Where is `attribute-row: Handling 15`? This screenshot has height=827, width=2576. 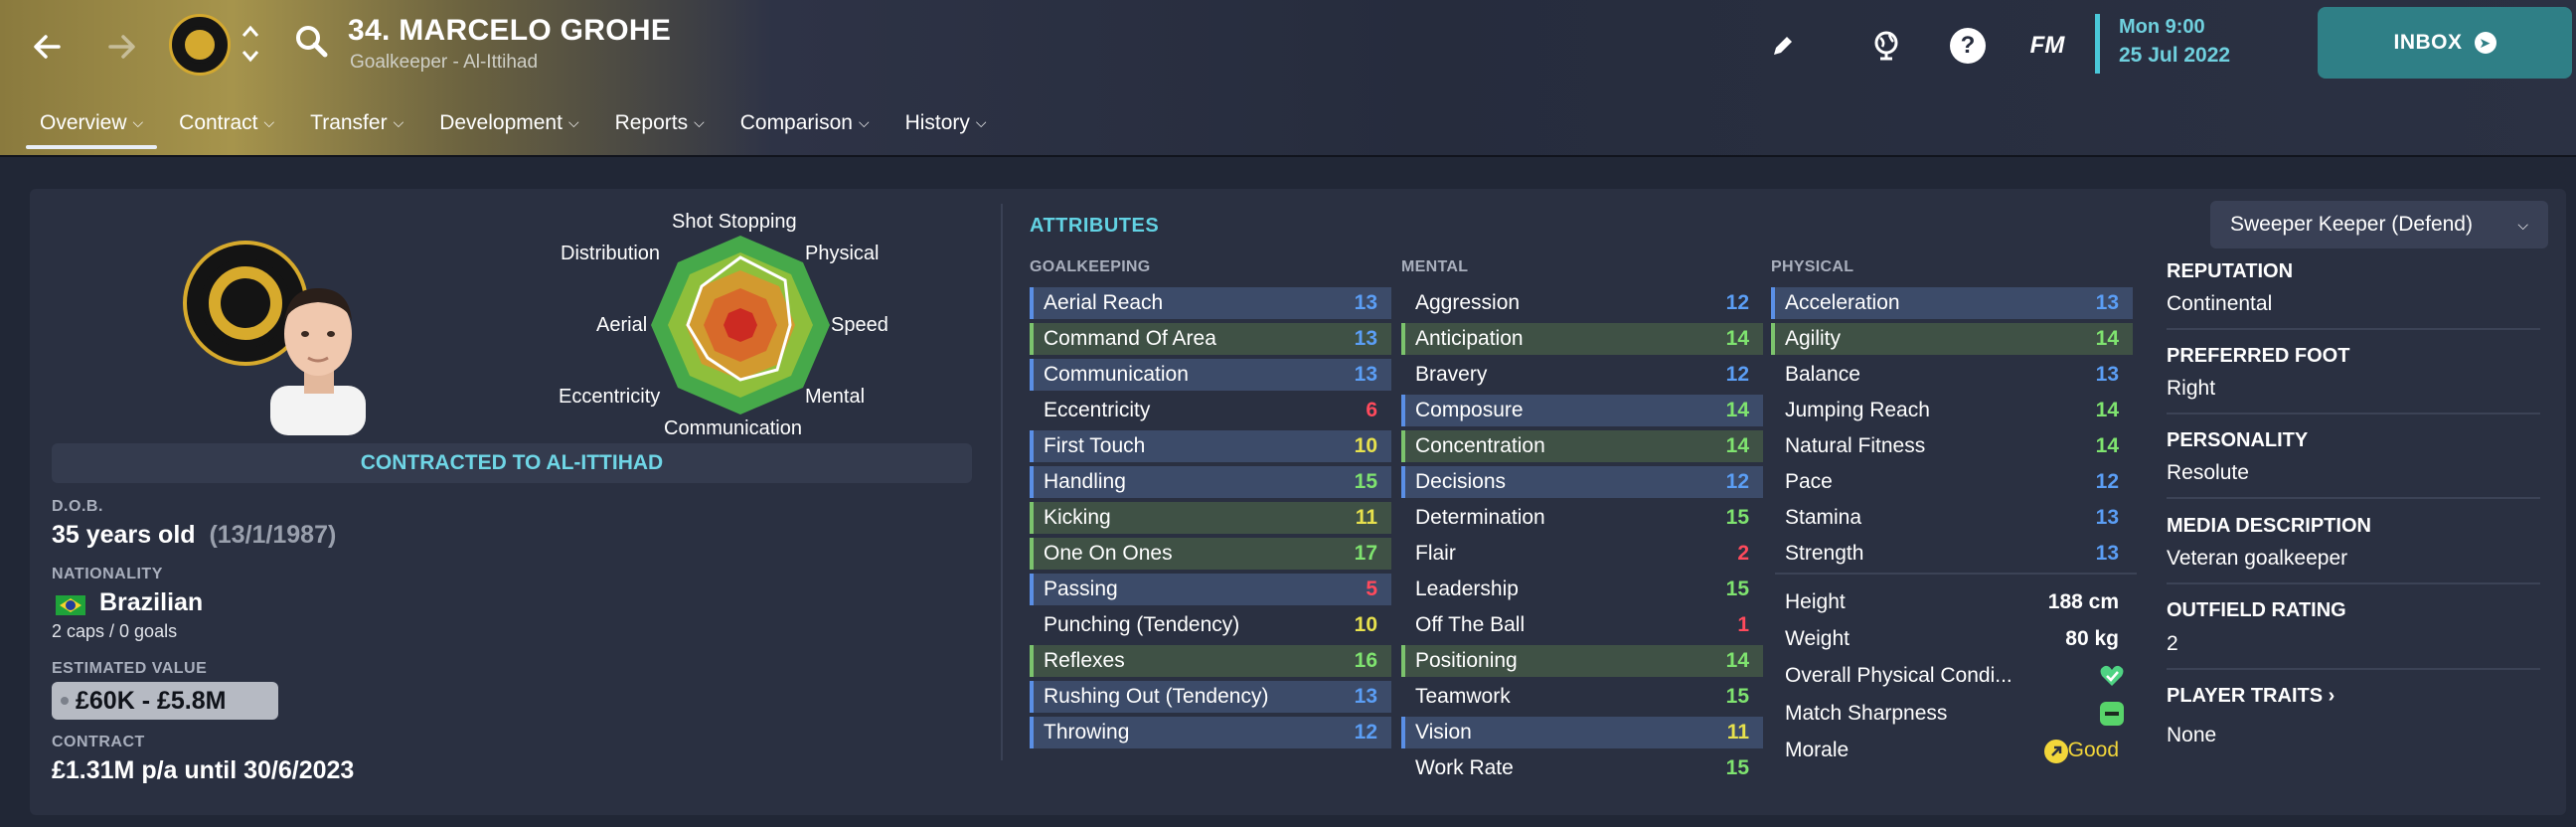
attribute-row: Handling 15 is located at coordinates (1210, 482).